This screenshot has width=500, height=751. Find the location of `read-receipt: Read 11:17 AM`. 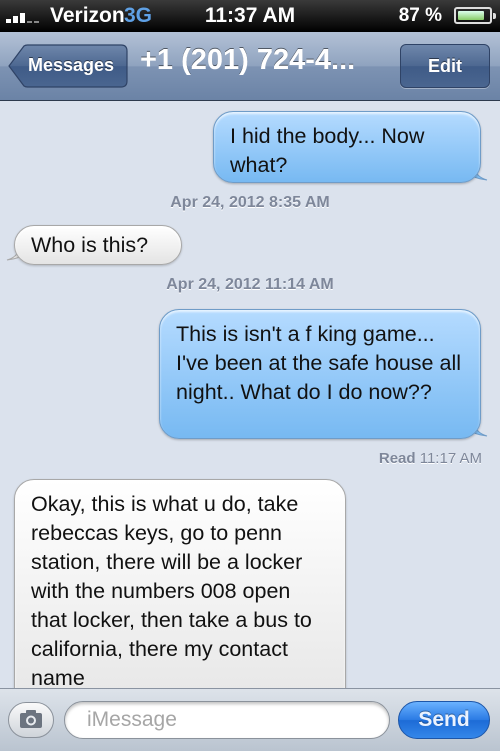

read-receipt: Read 11:17 AM is located at coordinates (430, 458).